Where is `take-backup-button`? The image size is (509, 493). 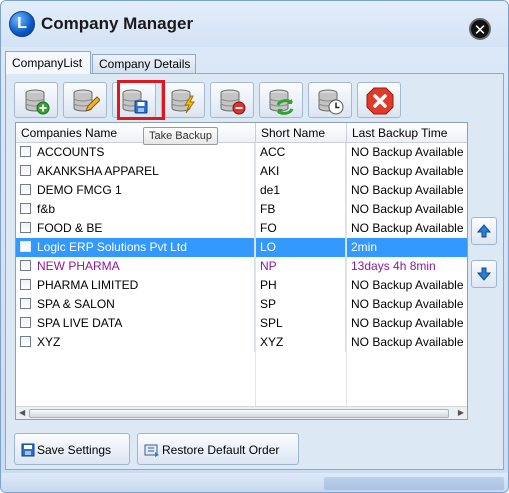 take-backup-button is located at coordinates (134, 100).